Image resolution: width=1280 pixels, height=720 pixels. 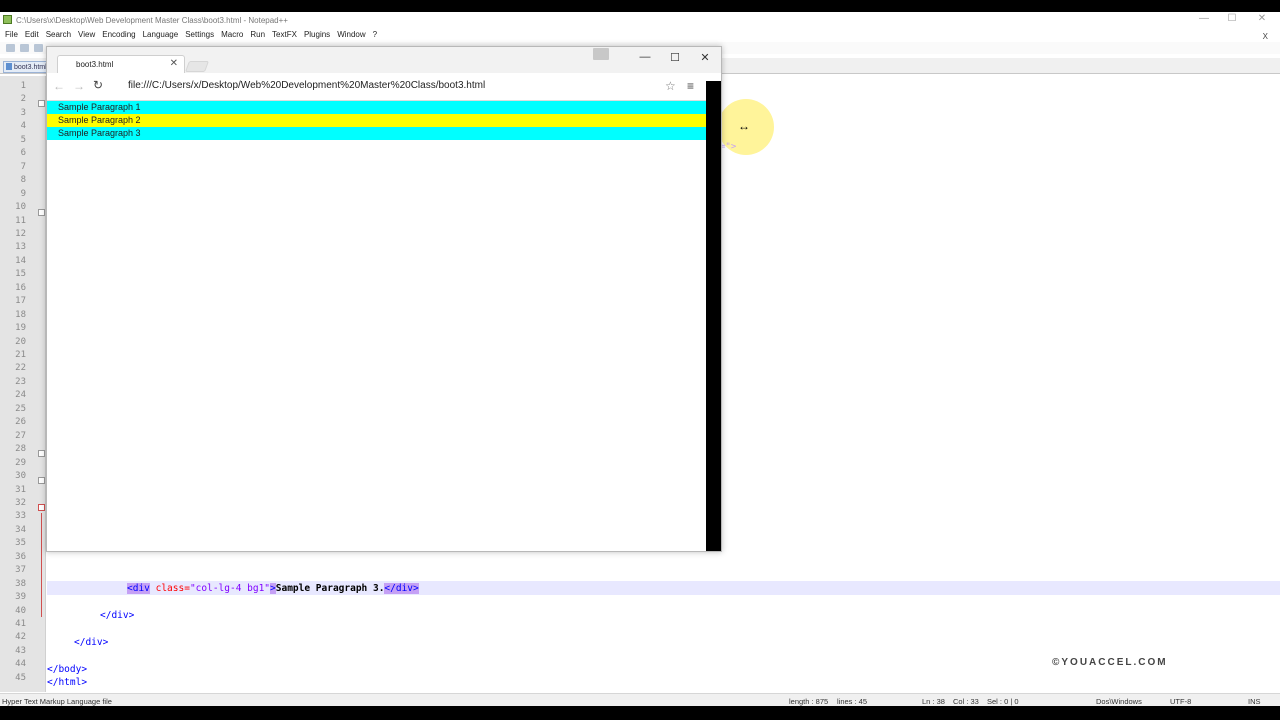 I want to click on text-content: Sample Paragraph 3., so click(x=330, y=588).